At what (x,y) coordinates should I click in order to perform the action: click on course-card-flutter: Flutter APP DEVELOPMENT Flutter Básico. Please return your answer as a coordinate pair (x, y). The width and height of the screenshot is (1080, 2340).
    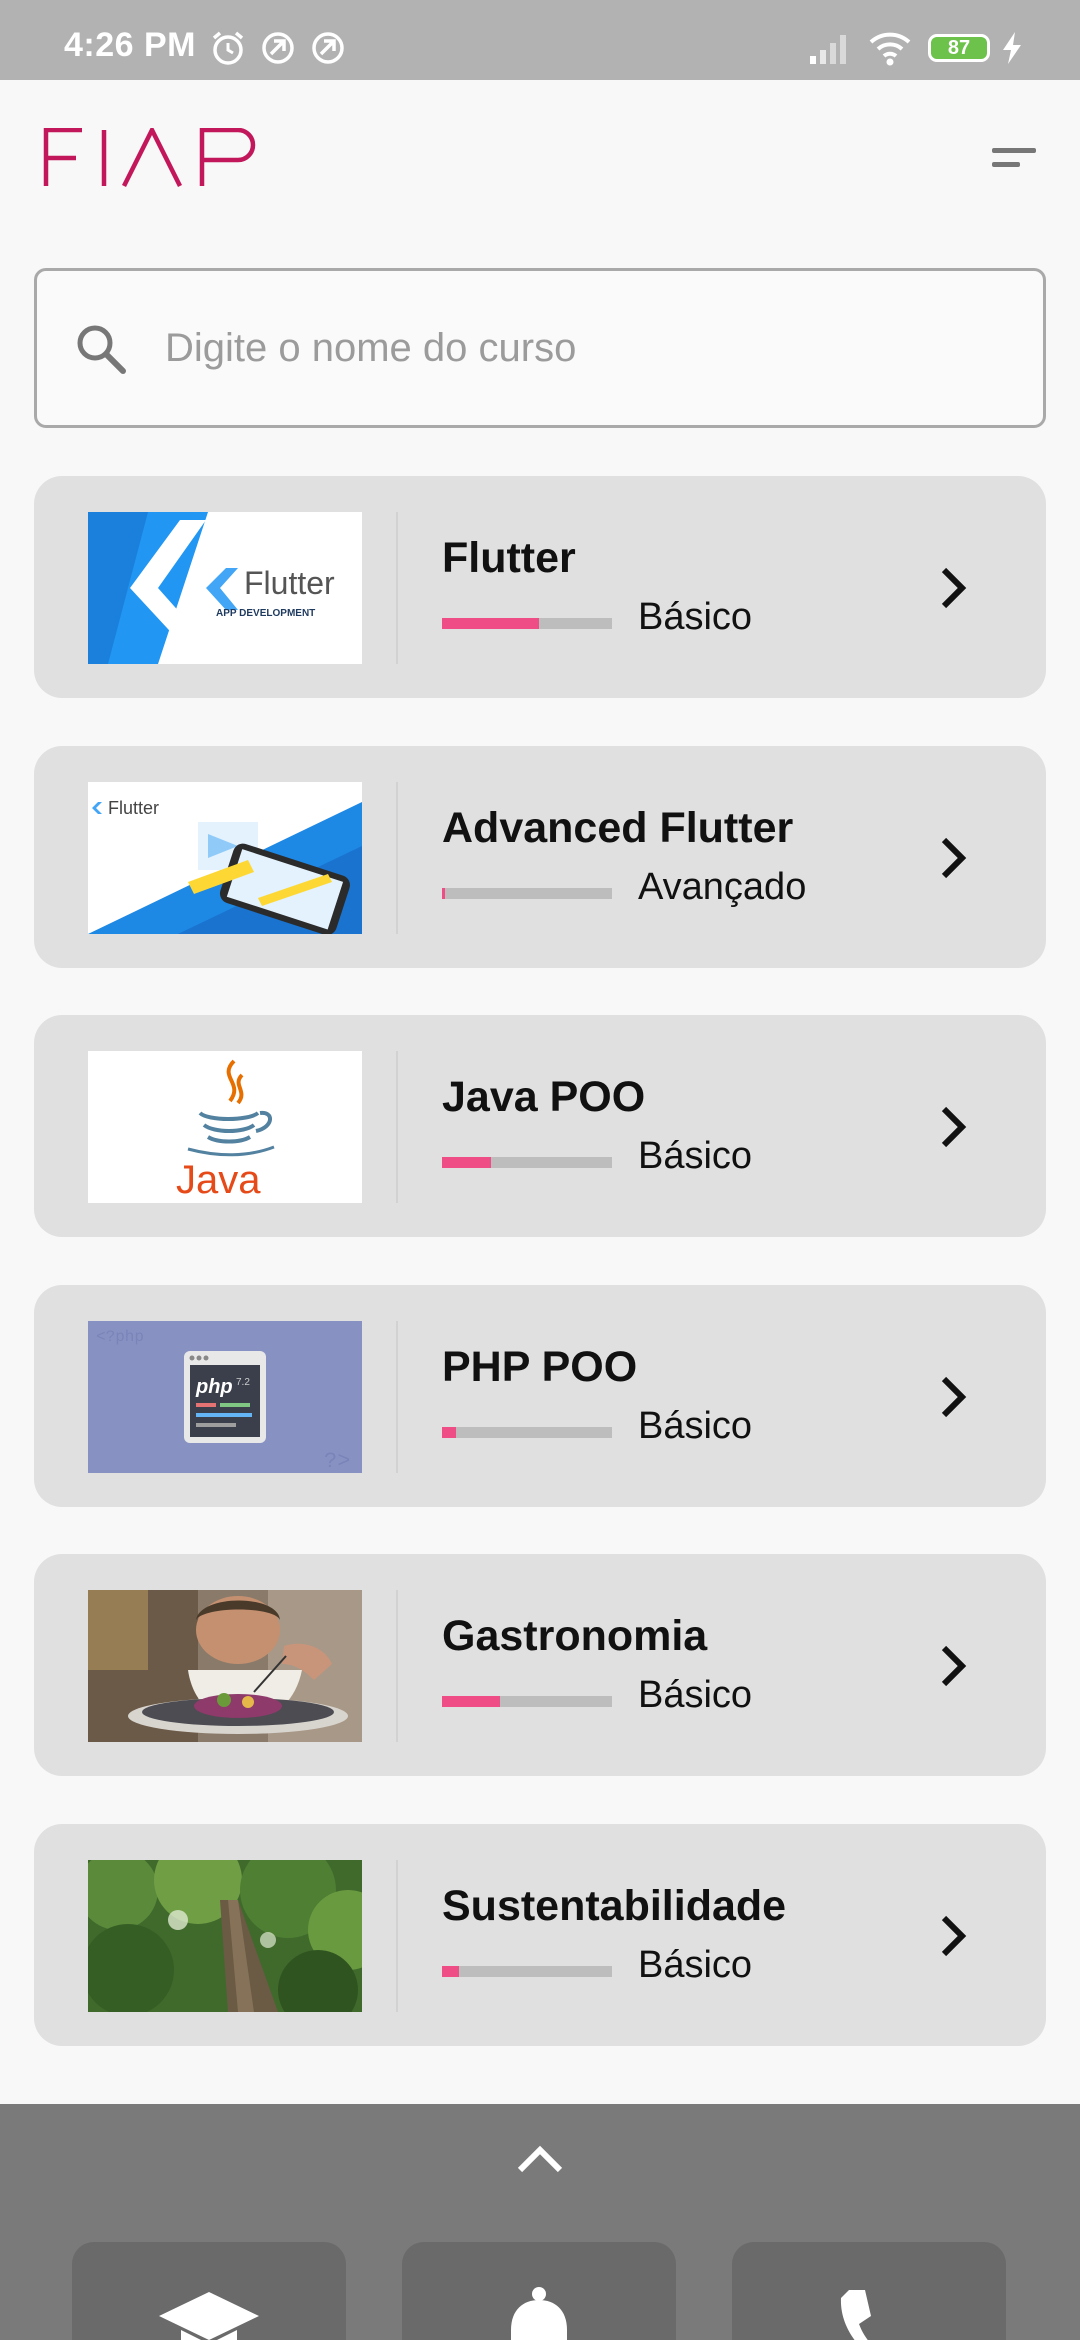
    Looking at the image, I should click on (540, 587).